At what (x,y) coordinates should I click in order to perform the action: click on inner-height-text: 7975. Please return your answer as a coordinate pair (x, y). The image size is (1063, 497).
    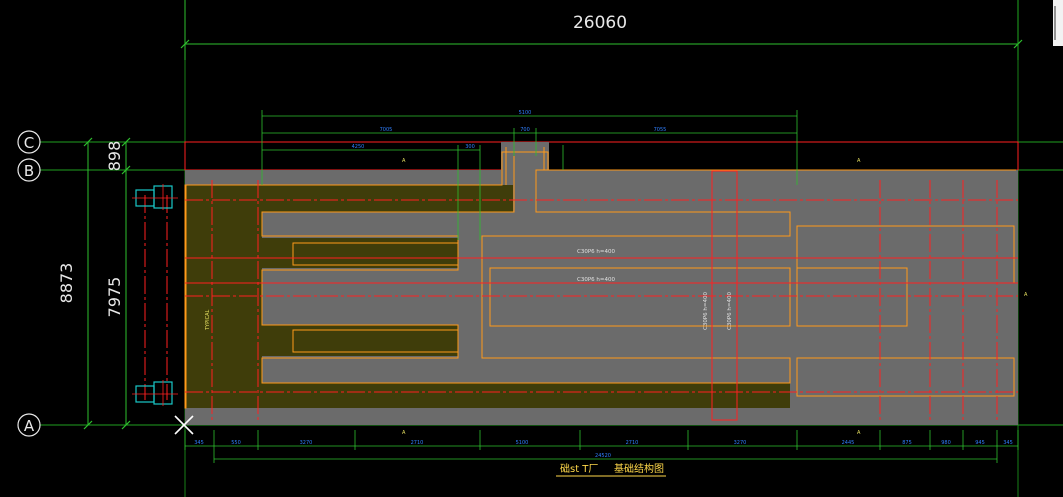
    Looking at the image, I should click on (114, 297).